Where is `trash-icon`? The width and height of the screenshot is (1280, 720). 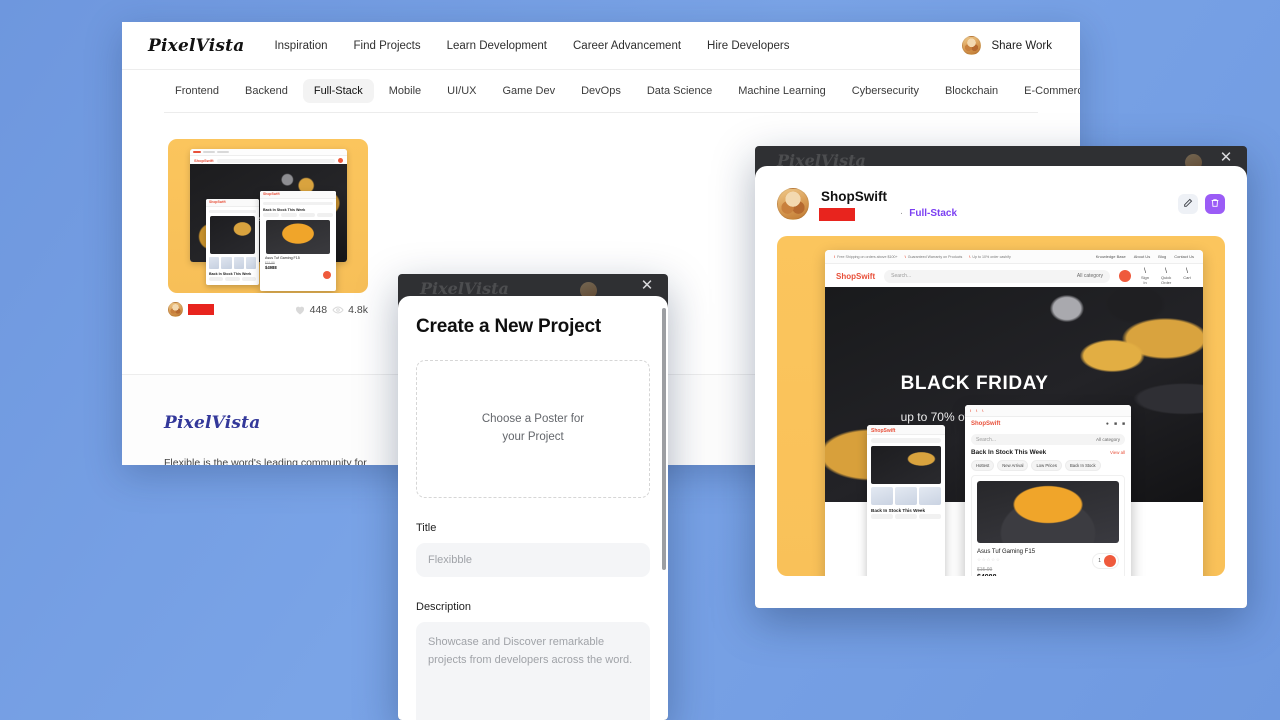
trash-icon is located at coordinates (1215, 204).